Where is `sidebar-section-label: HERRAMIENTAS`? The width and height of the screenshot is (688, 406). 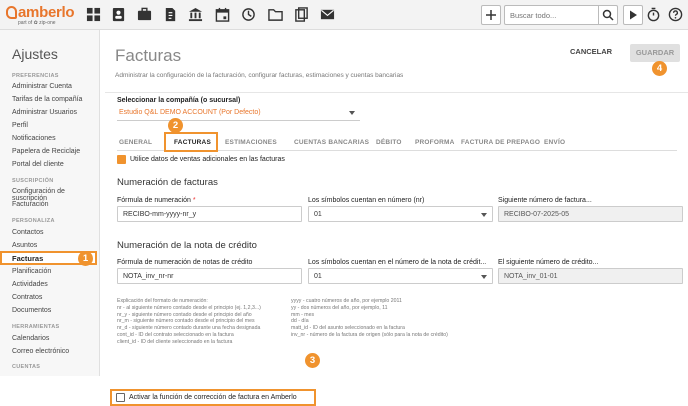 sidebar-section-label: HERRAMIENTAS is located at coordinates (36, 327).